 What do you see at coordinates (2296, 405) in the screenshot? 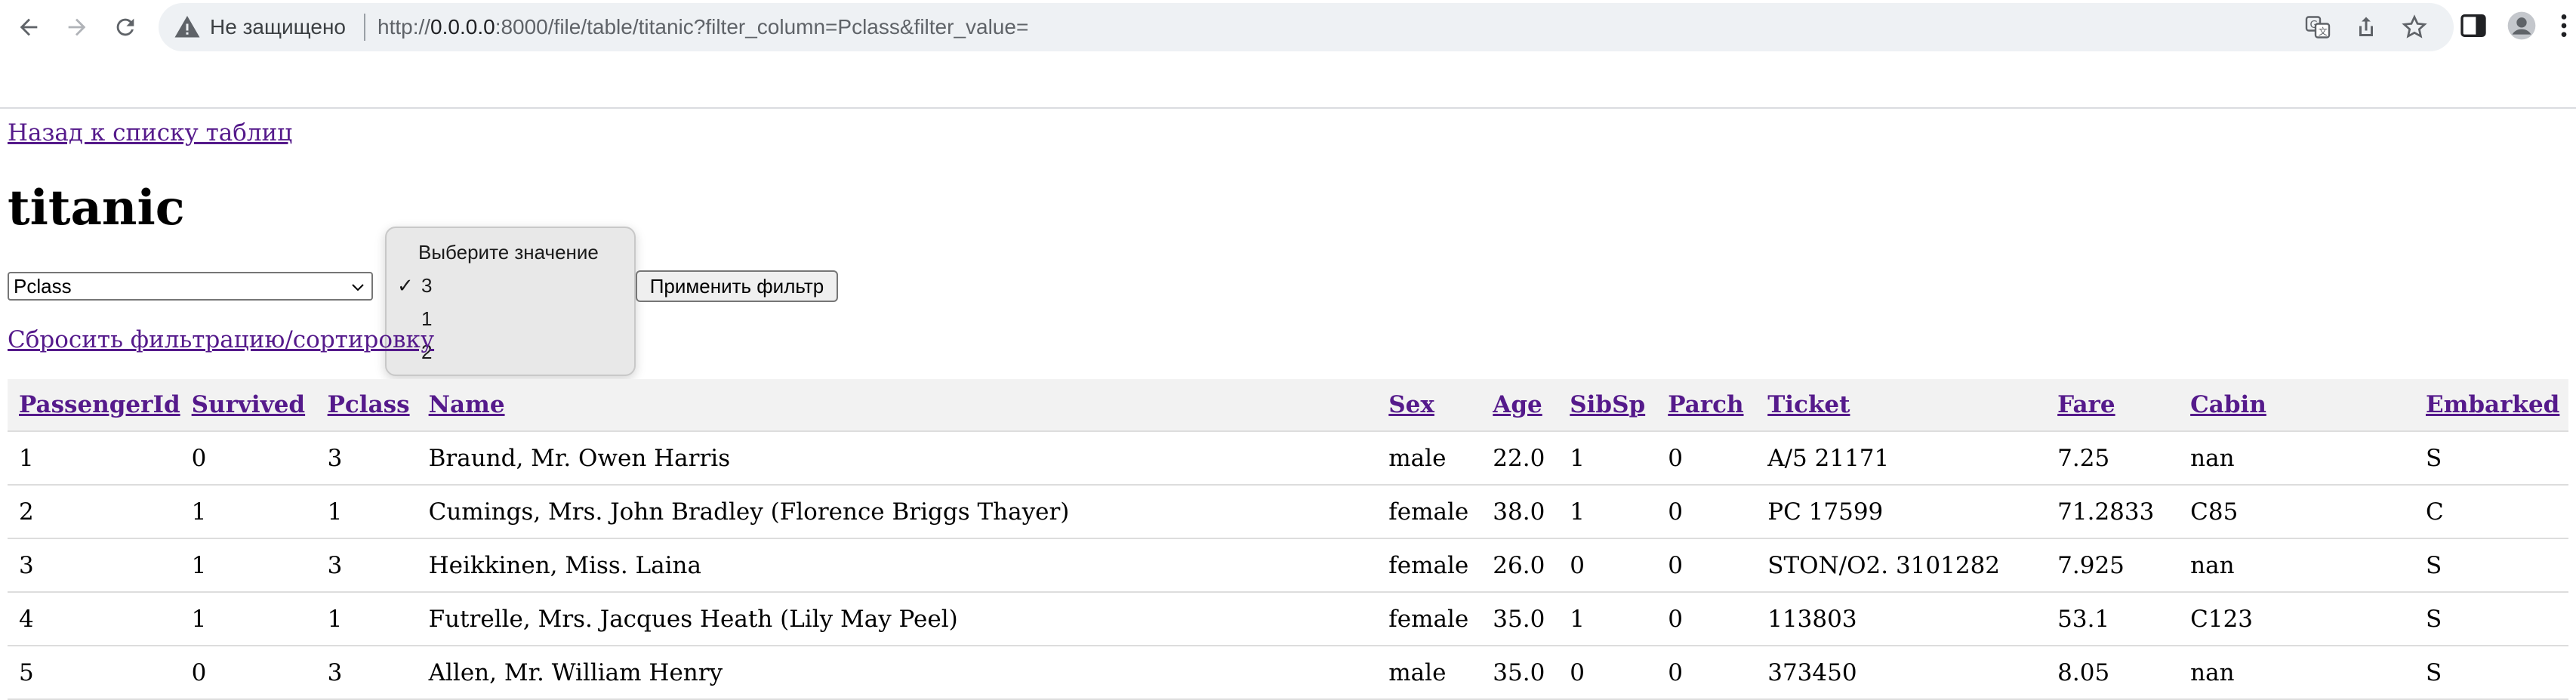
I see `column-header: Cabin` at bounding box center [2296, 405].